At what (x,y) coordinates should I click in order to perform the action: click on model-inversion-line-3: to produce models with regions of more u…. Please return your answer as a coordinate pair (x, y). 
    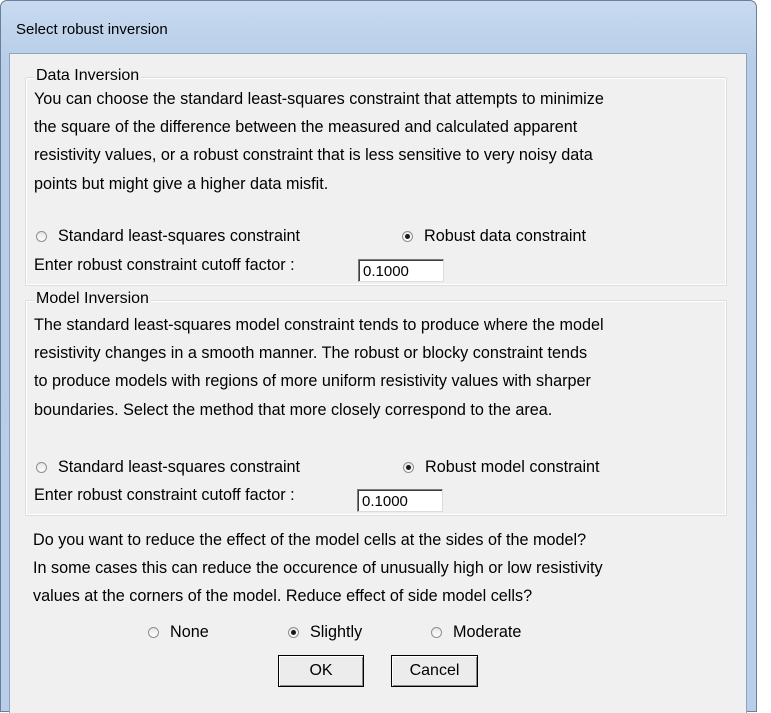
    Looking at the image, I should click on (312, 381).